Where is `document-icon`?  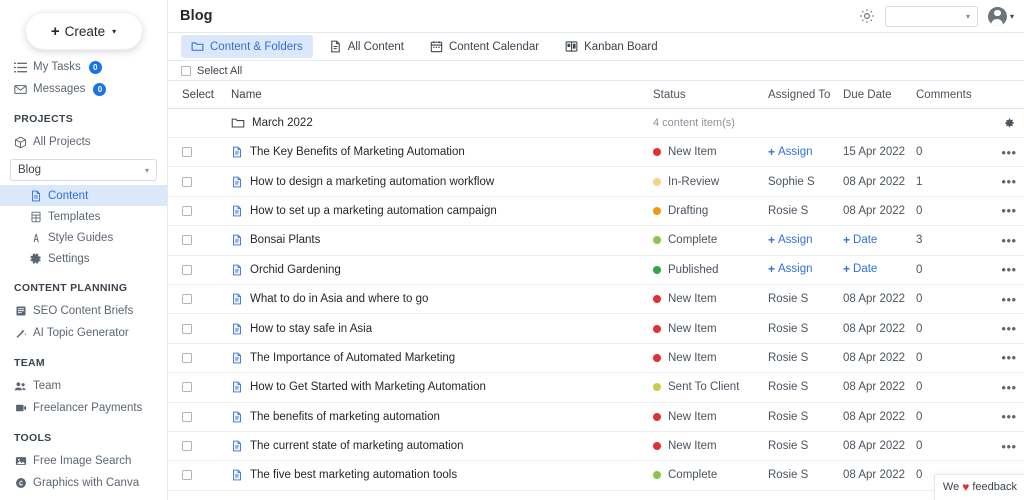
document-icon is located at coordinates (237, 299).